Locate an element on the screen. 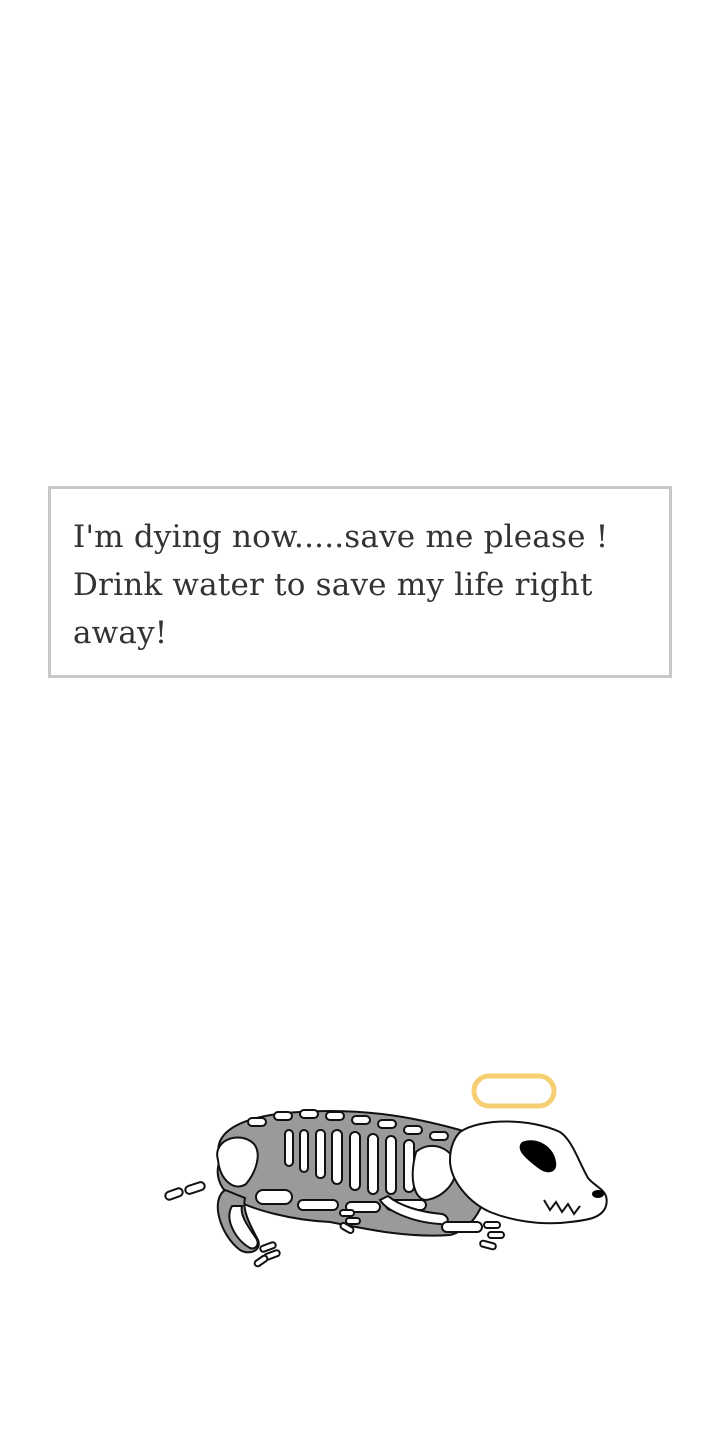  skeleton-dog-illustration is located at coordinates (386, 1170).